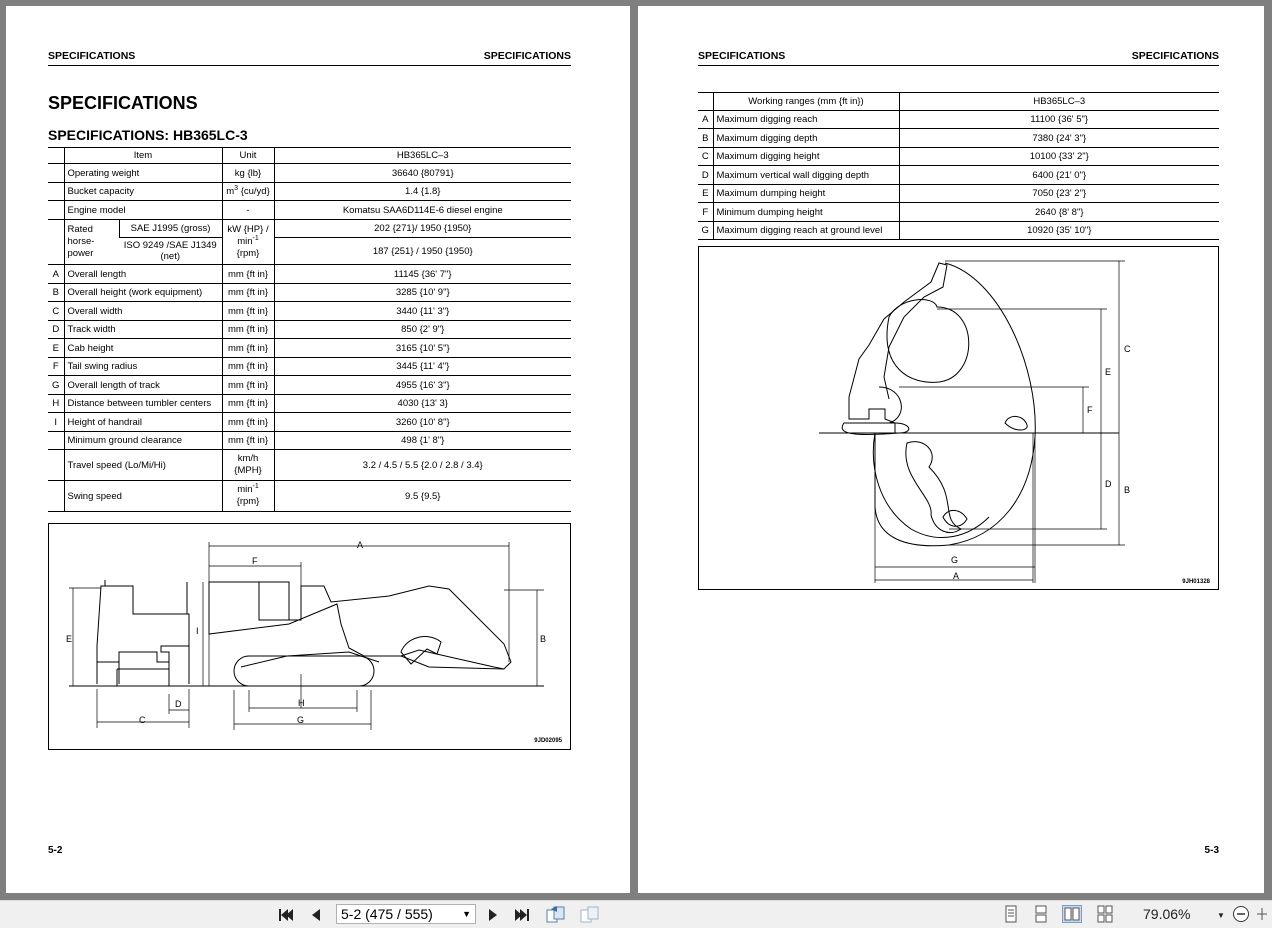  Describe the element at coordinates (123, 103) in the screenshot. I see `section-title: SPECIFICATIONS` at that location.